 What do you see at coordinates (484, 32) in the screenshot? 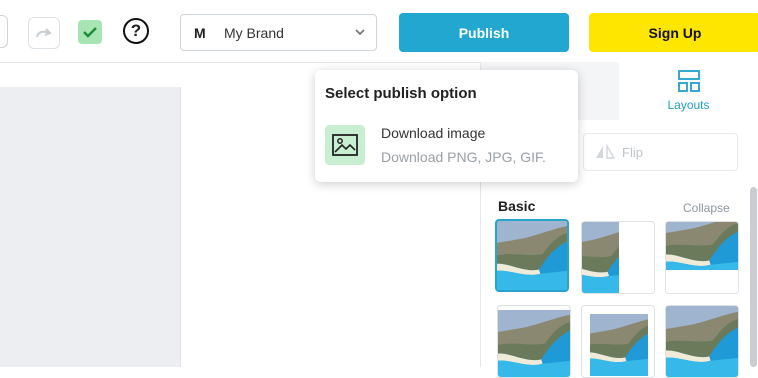
I see `publish-button: Publish` at bounding box center [484, 32].